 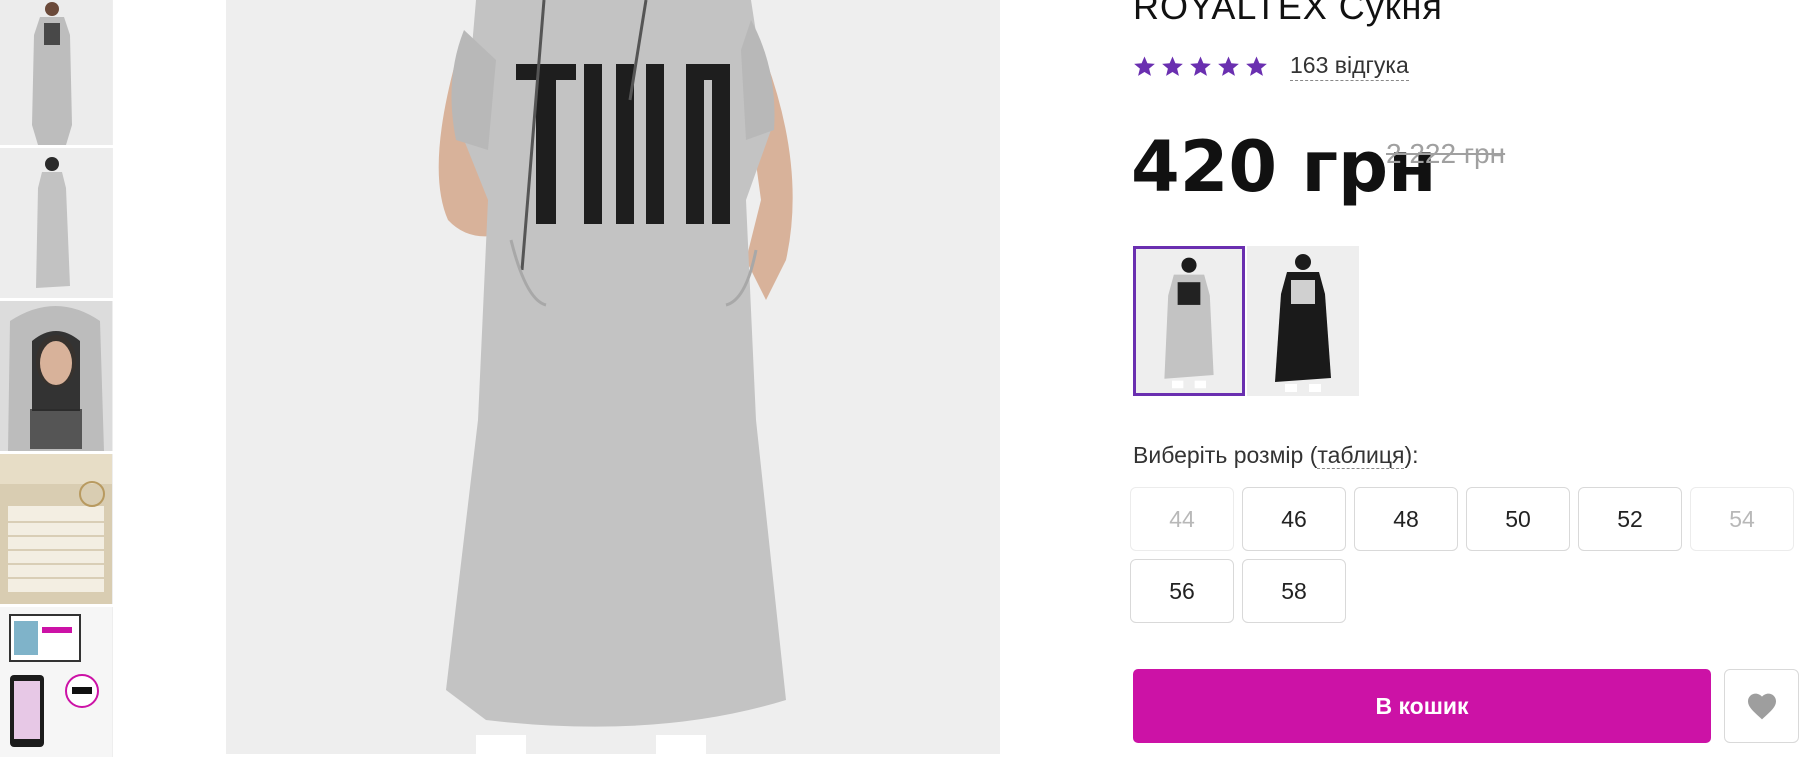 I want to click on reviews-link: 163 відгука, so click(x=1349, y=66).